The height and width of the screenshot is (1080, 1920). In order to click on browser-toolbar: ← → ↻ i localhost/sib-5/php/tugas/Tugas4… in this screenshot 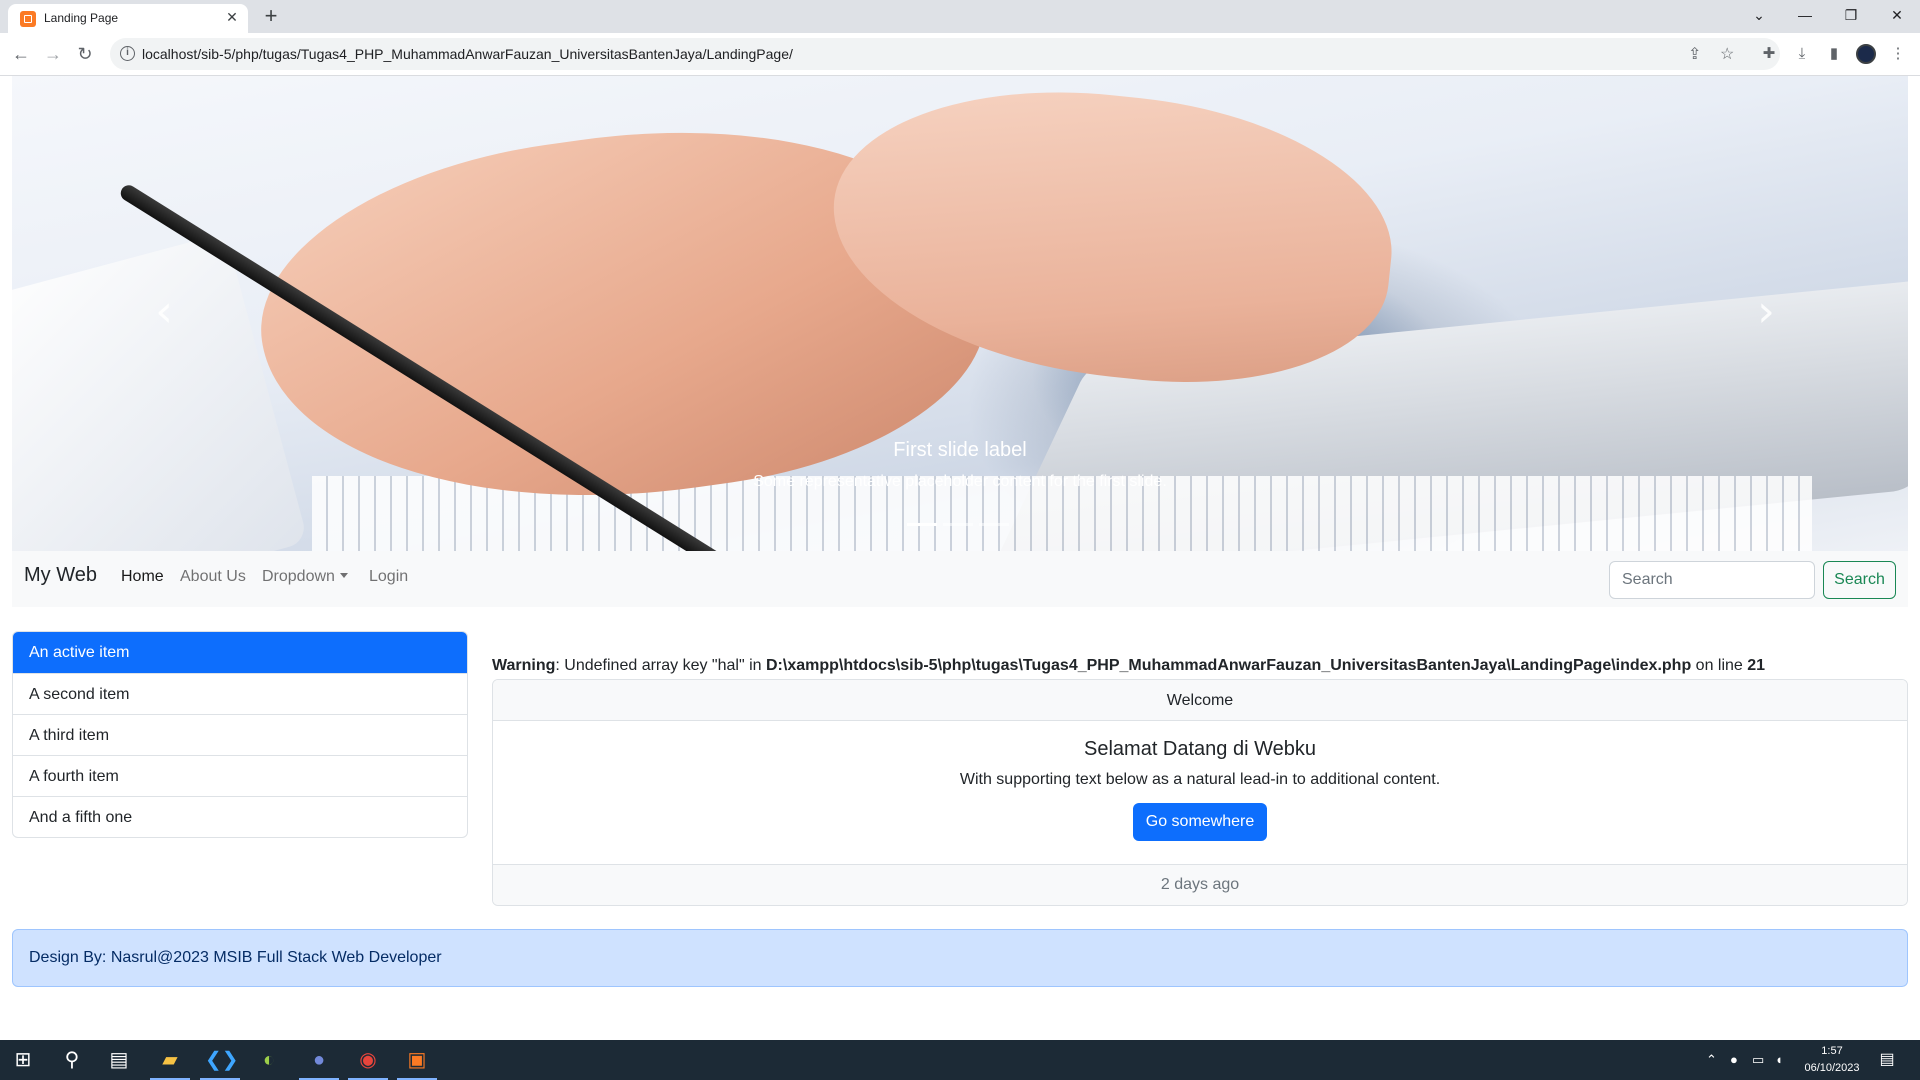, I will do `click(960, 54)`.